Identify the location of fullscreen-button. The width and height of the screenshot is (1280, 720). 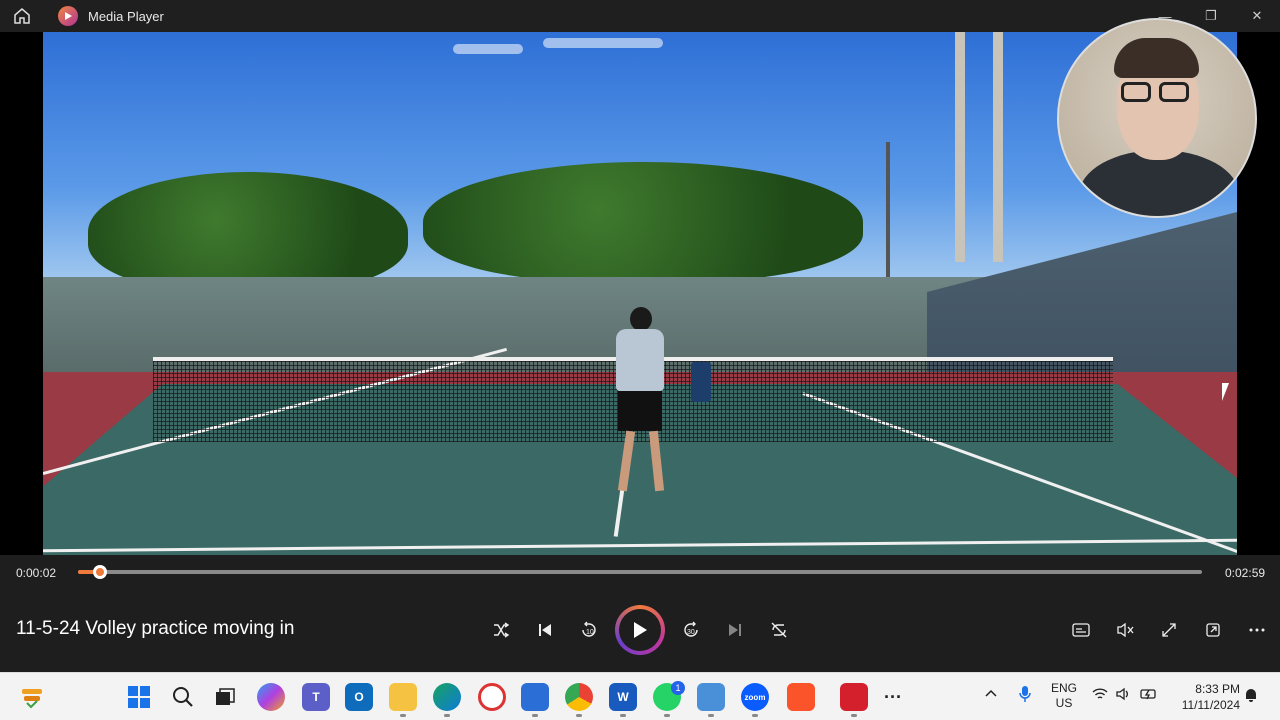
(1169, 630).